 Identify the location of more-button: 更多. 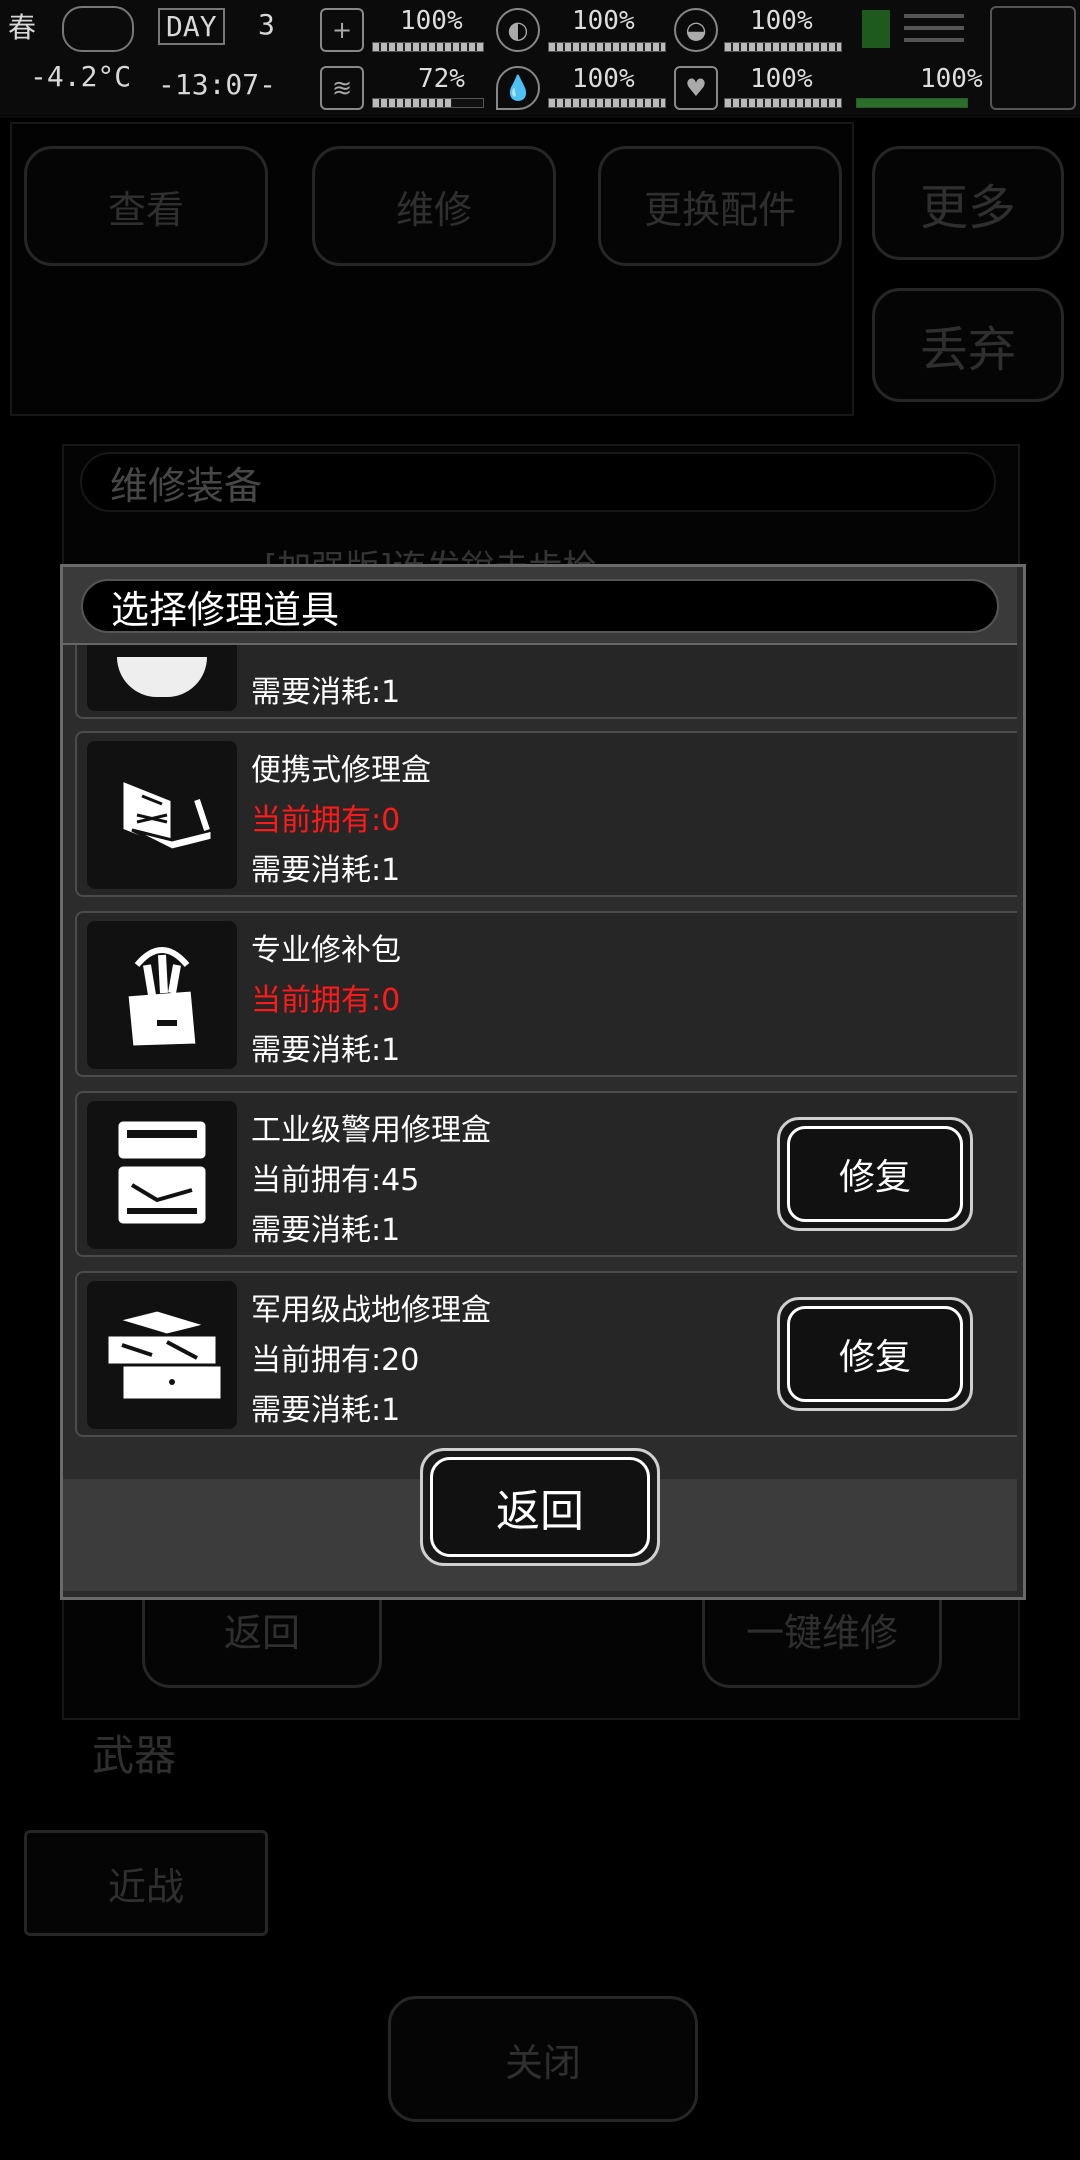
(968, 203).